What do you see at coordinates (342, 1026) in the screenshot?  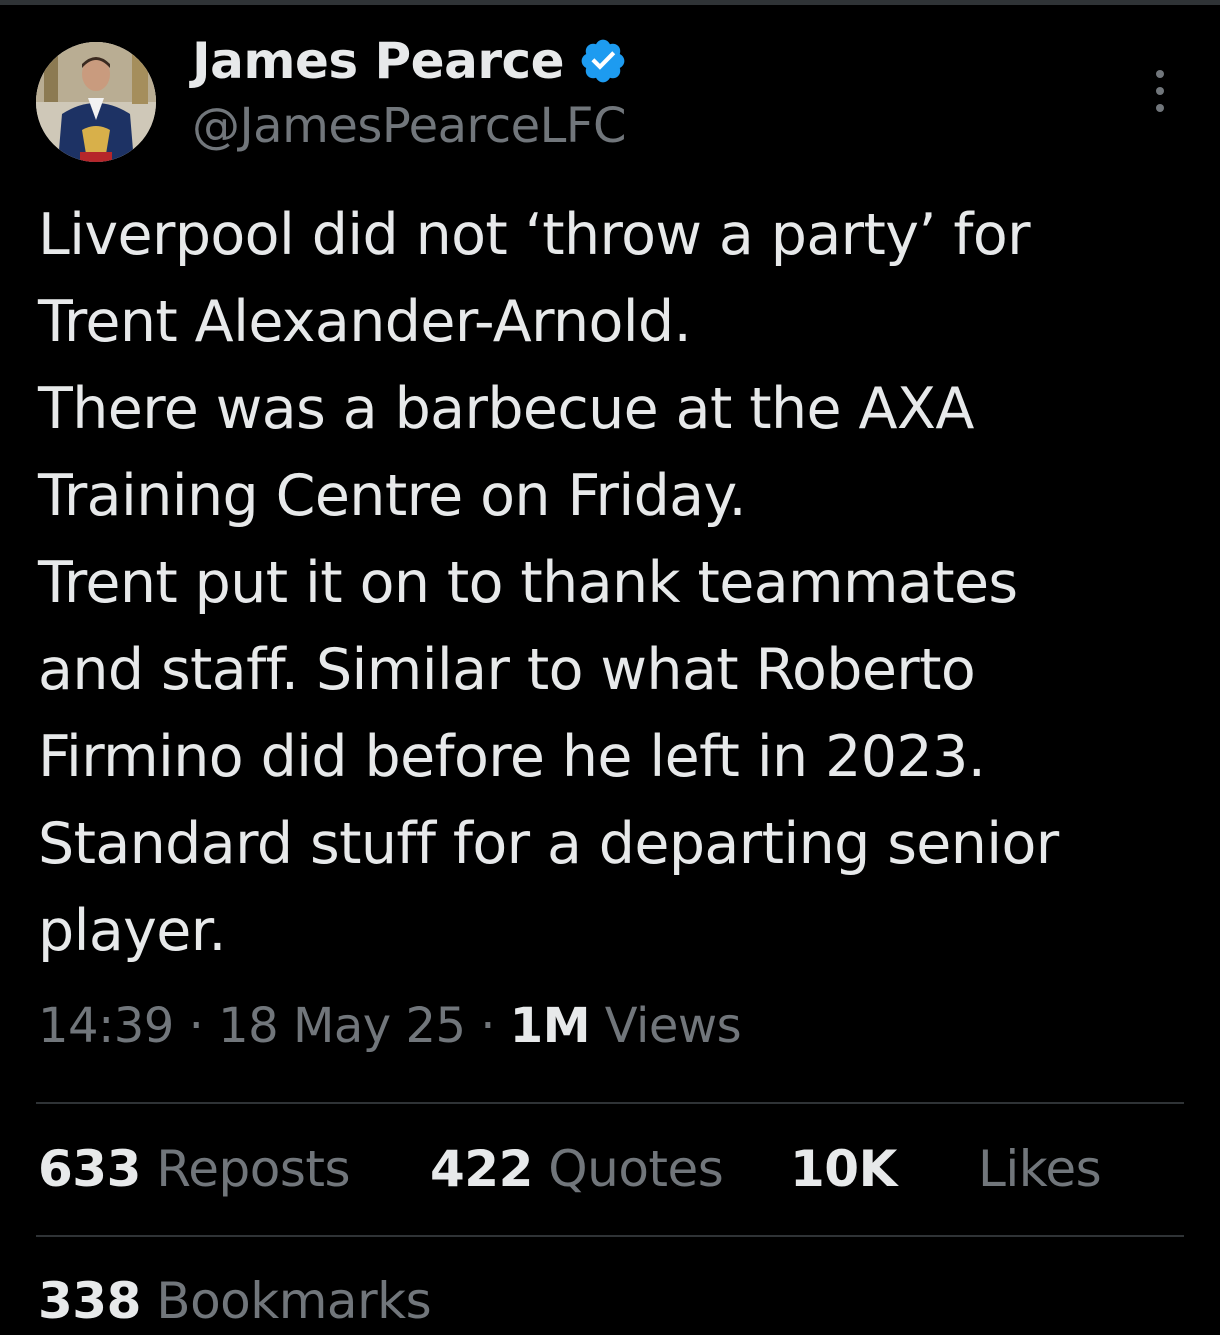 I see `tweet-date: 18 May 25` at bounding box center [342, 1026].